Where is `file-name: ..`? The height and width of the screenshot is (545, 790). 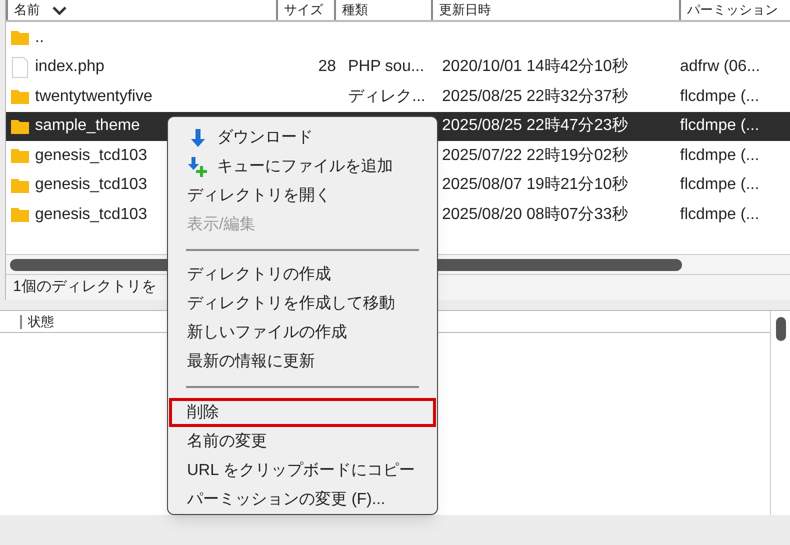 file-name: .. is located at coordinates (39, 37).